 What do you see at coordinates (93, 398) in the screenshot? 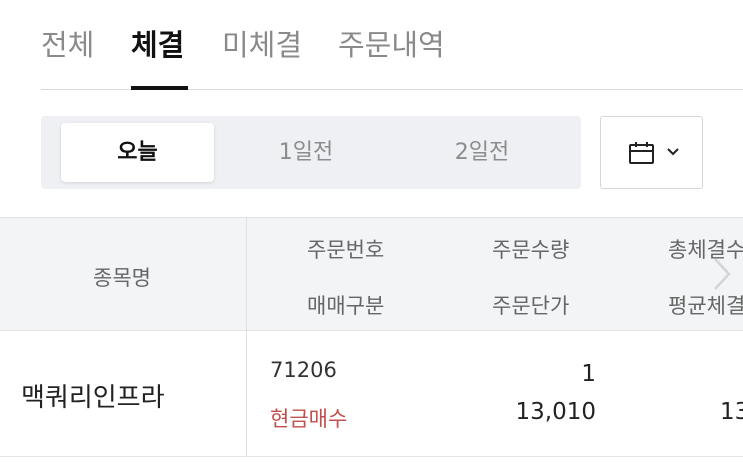
I see `stock-name: 맥쿼리인프라` at bounding box center [93, 398].